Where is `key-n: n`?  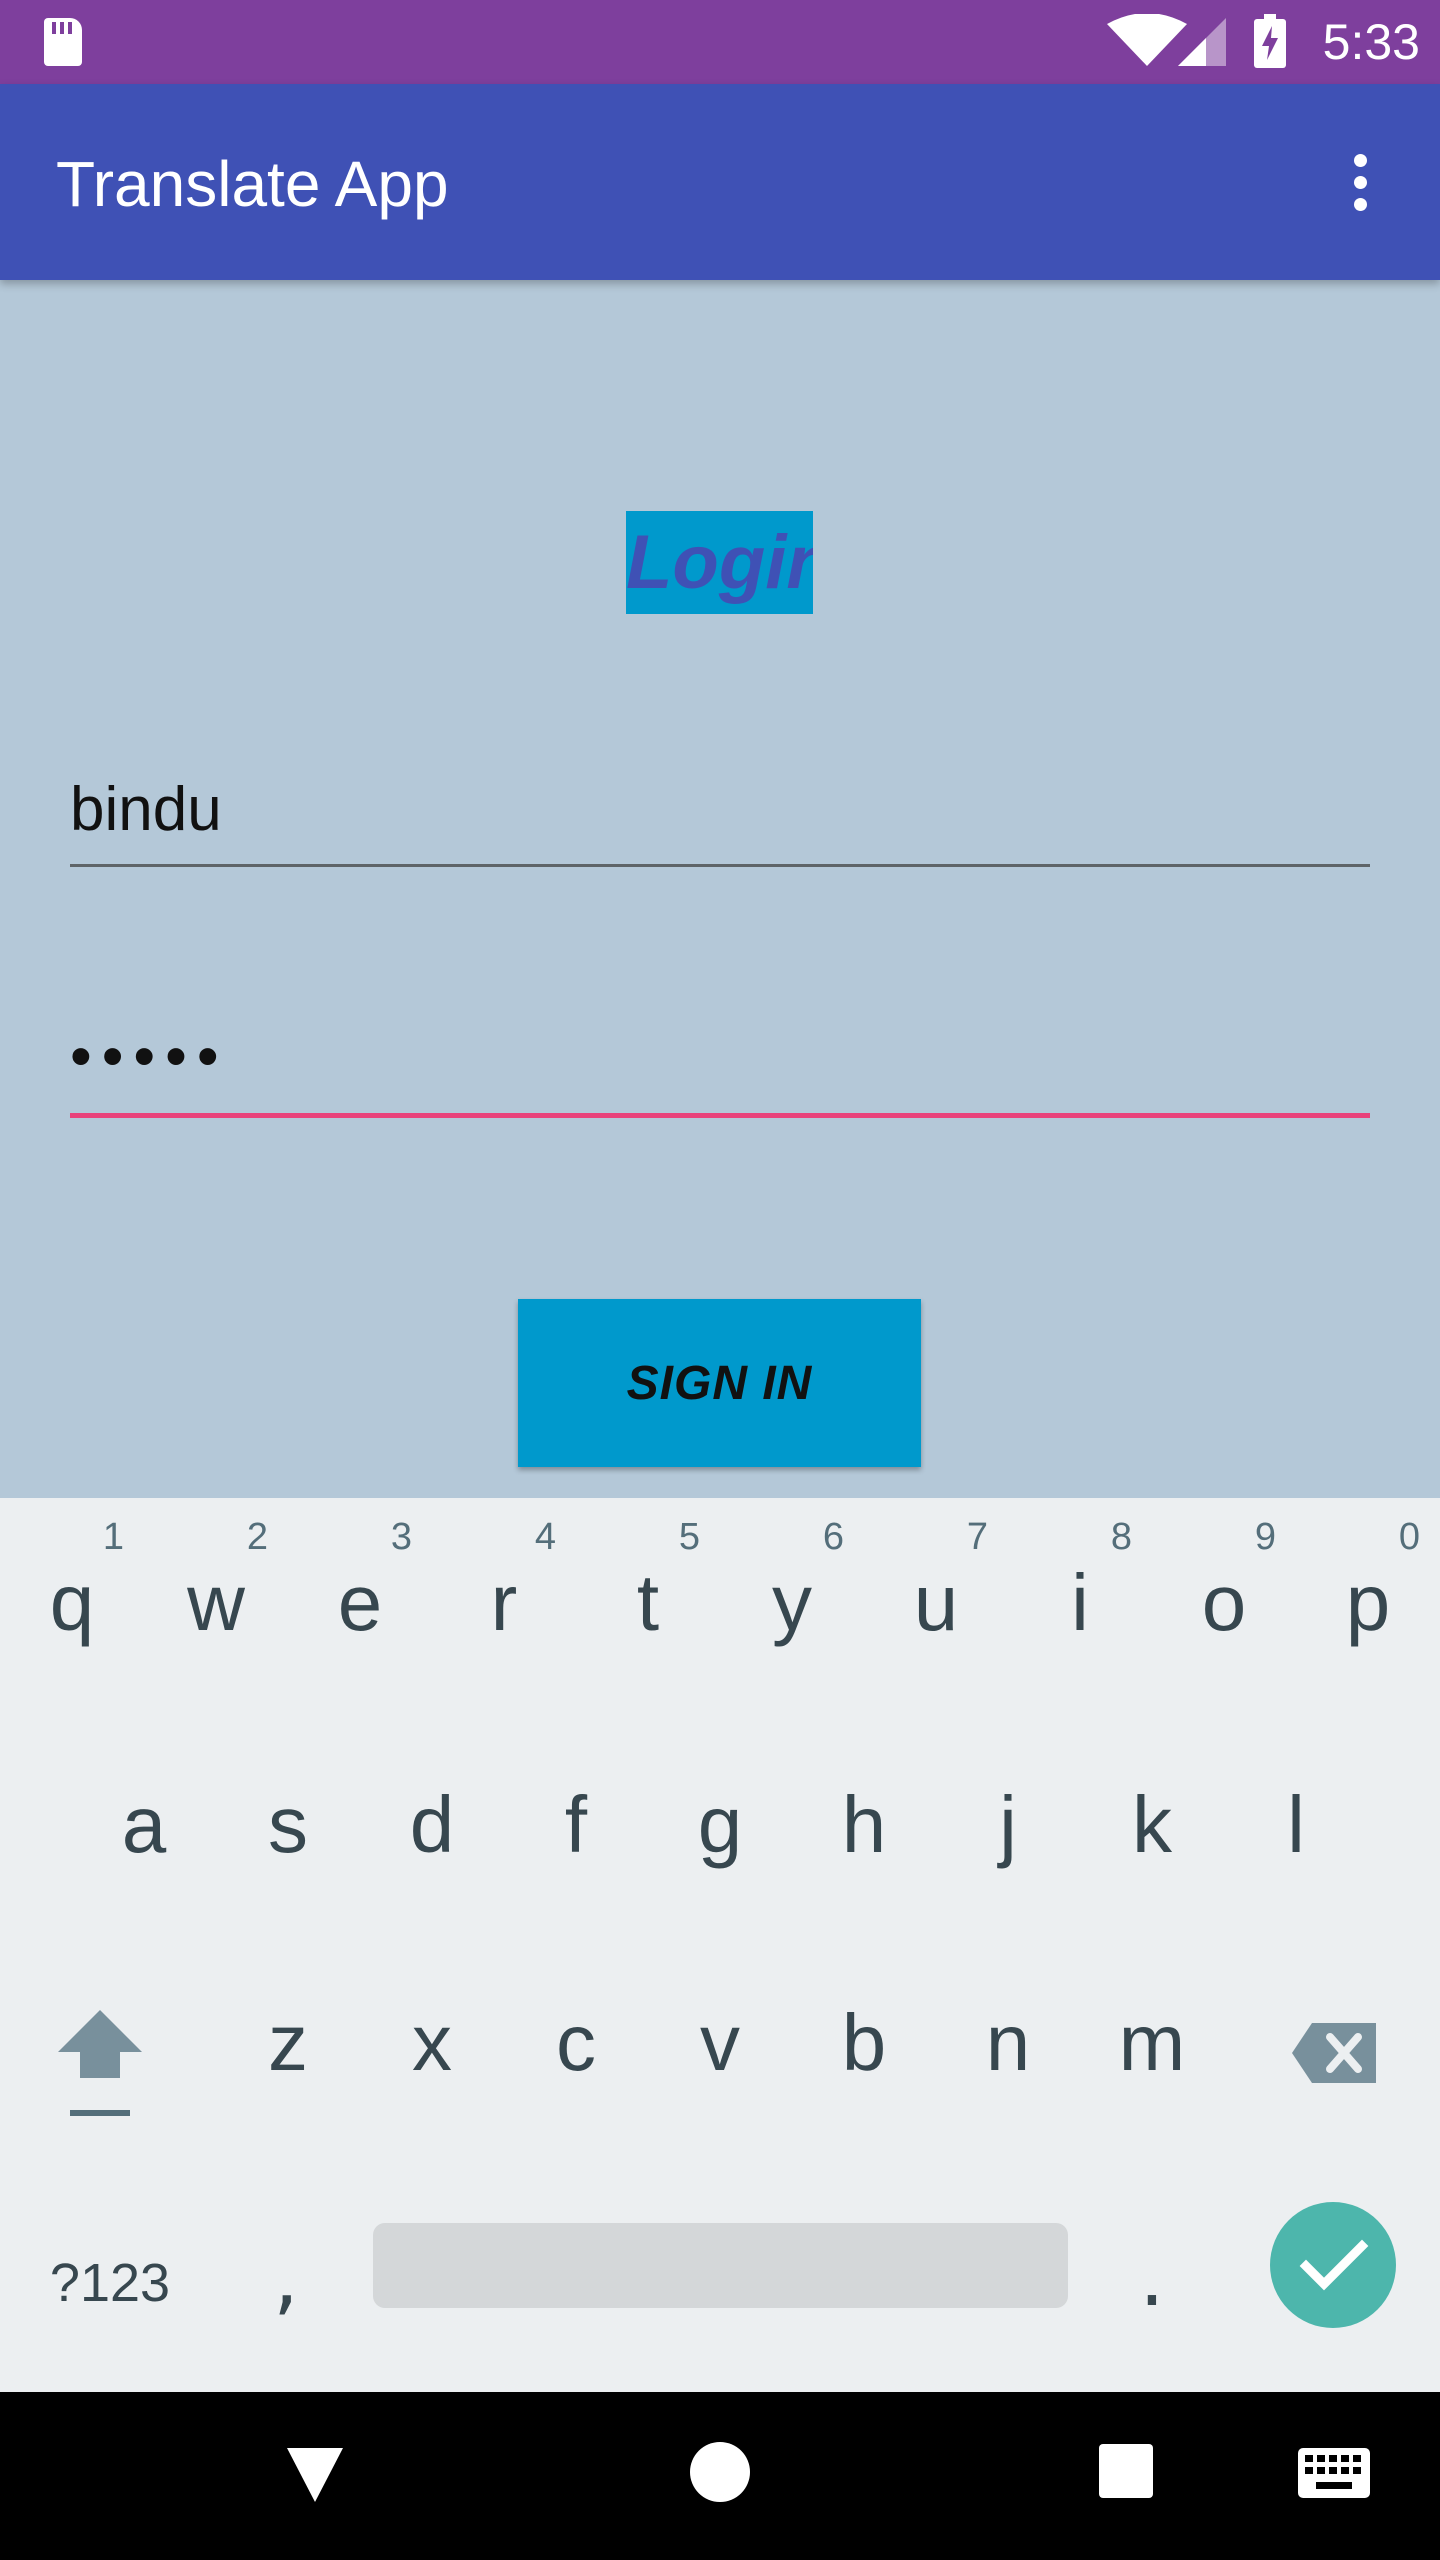 key-n: n is located at coordinates (1008, 2038).